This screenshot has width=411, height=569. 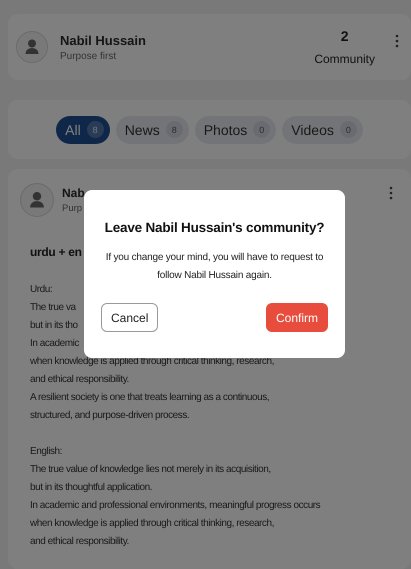 What do you see at coordinates (110, 416) in the screenshot?
I see `post-text-line: structured, and purpose-driven process.` at bounding box center [110, 416].